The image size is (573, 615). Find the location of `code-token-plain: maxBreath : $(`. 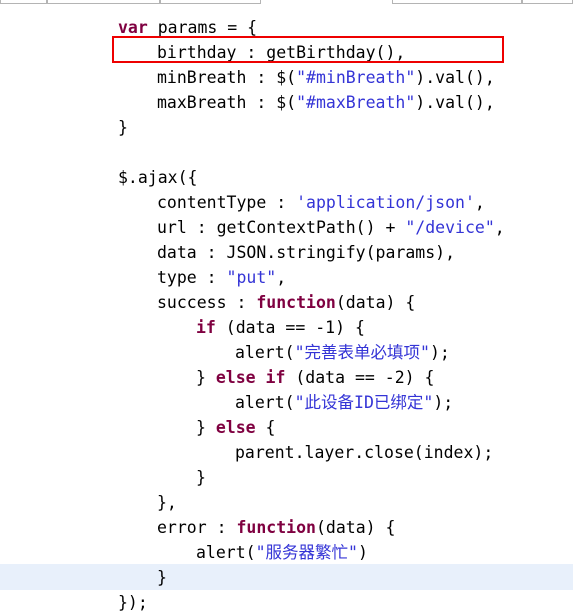

code-token-plain: maxBreath : $( is located at coordinates (227, 102).